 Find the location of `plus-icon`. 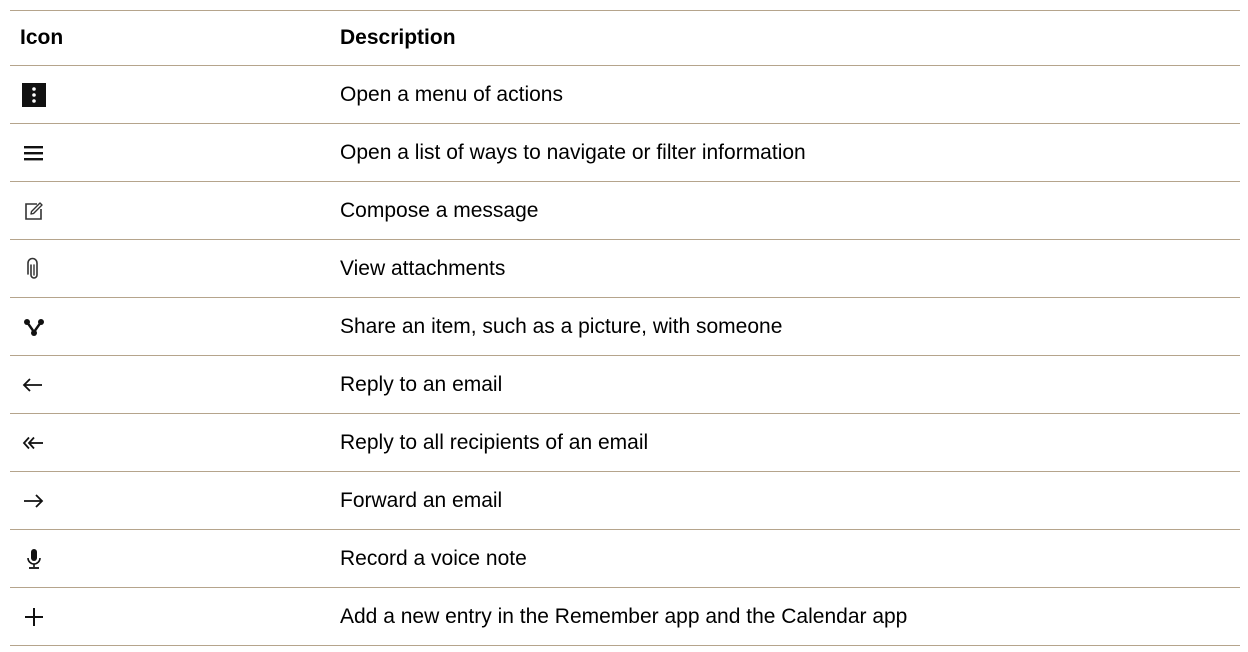

plus-icon is located at coordinates (34, 617).